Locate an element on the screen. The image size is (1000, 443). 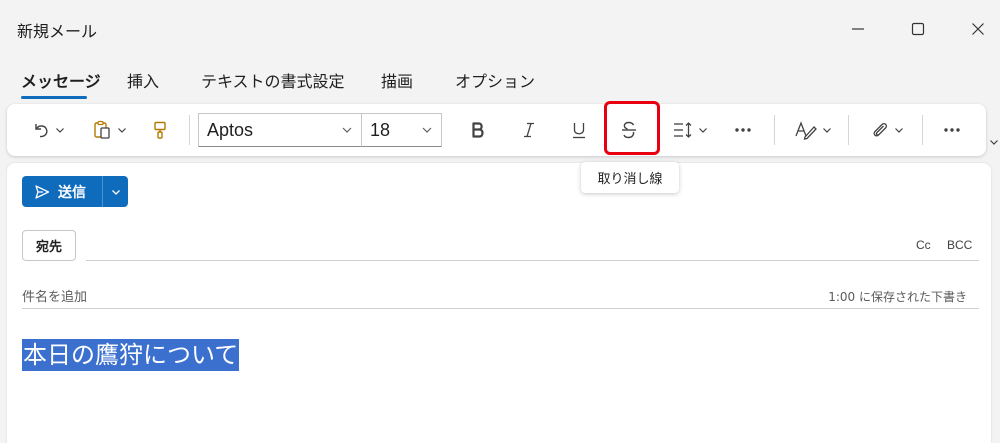
close-button is located at coordinates (978, 29).